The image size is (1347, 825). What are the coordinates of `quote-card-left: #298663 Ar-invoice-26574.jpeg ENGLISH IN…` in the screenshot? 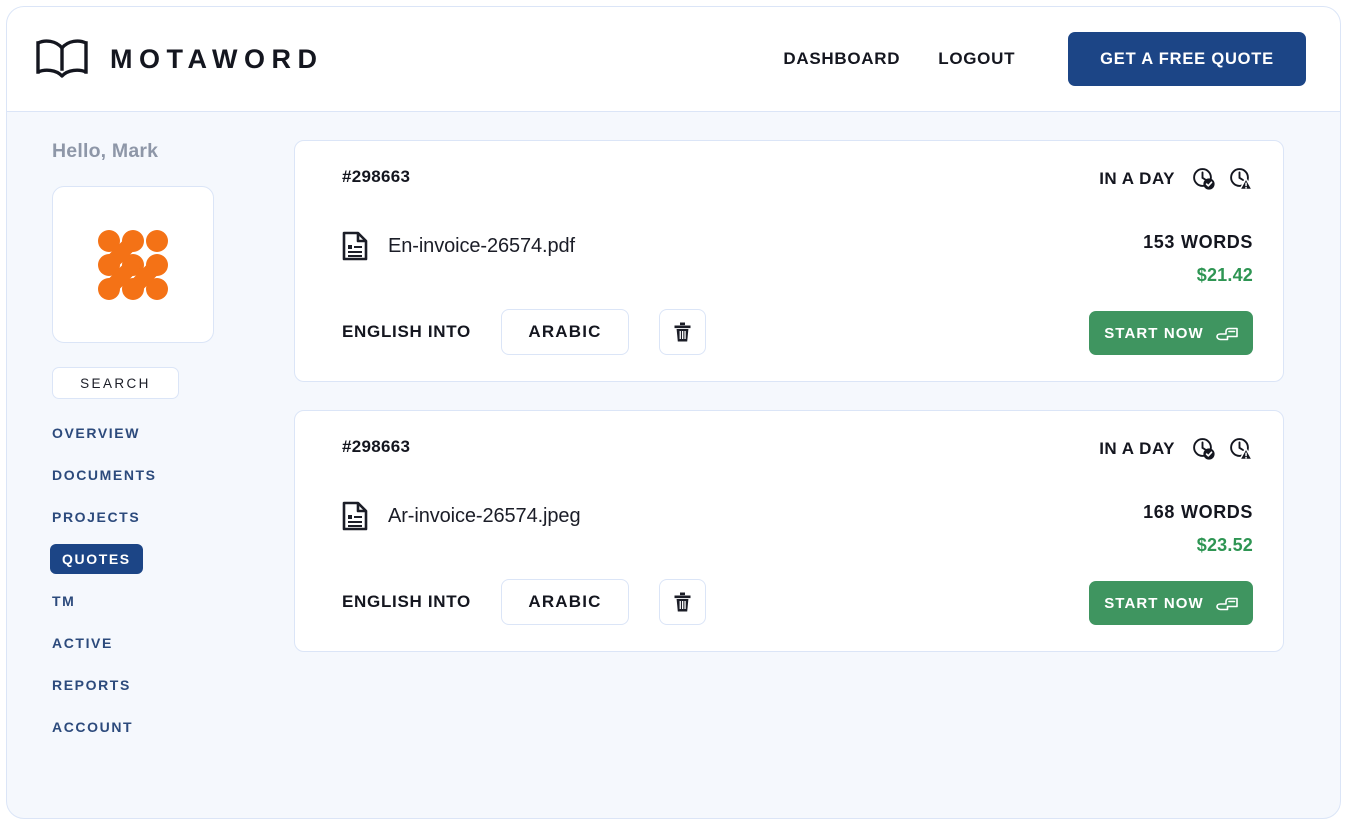 It's located at (524, 531).